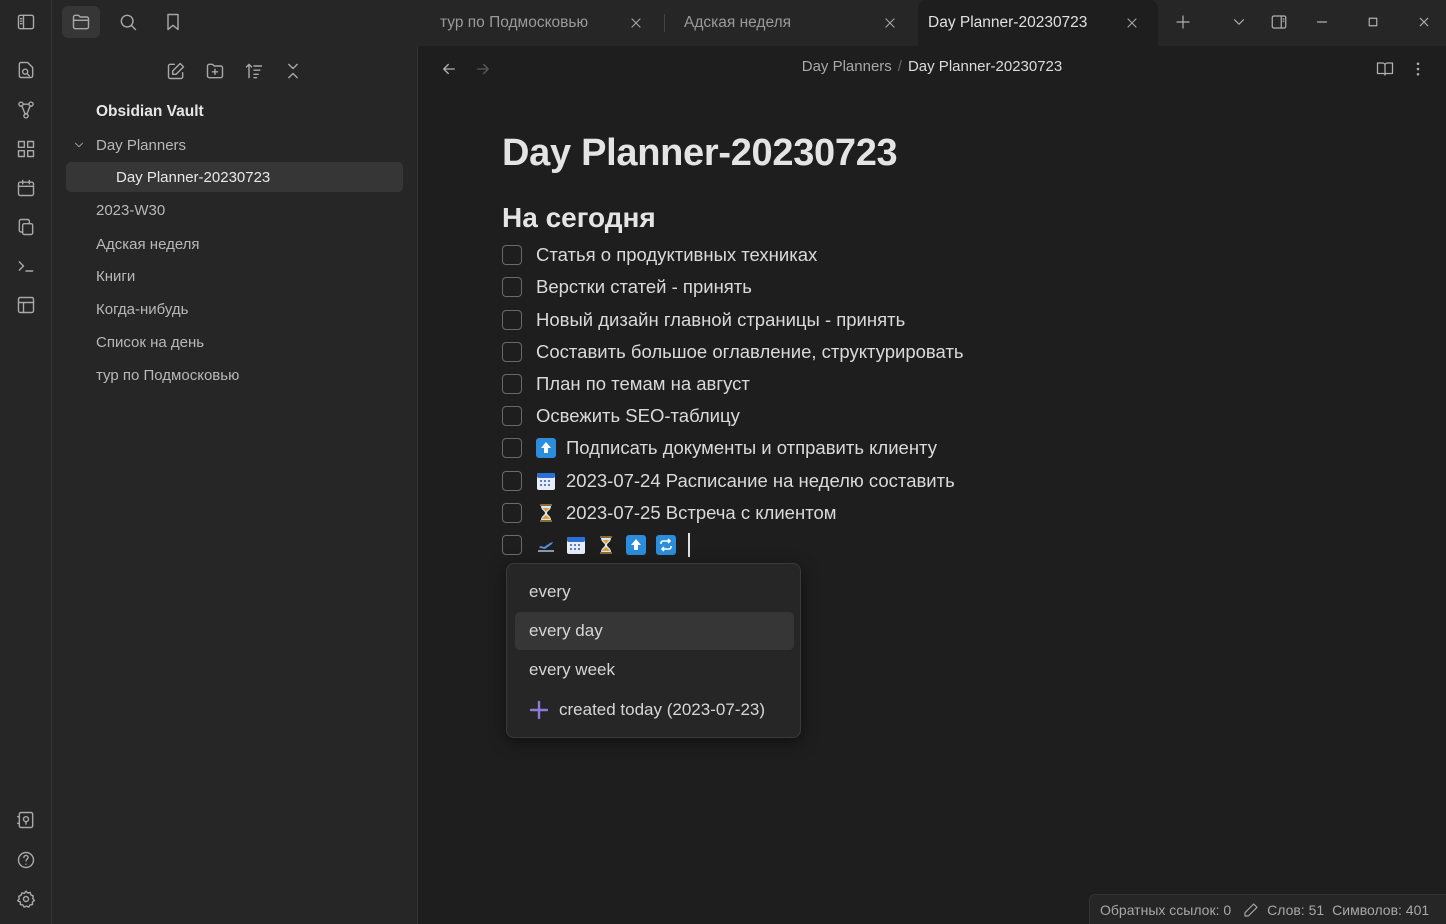 The image size is (1446, 924). I want to click on task-item: Подписать документы и отправить клиенту, so click(719, 448).